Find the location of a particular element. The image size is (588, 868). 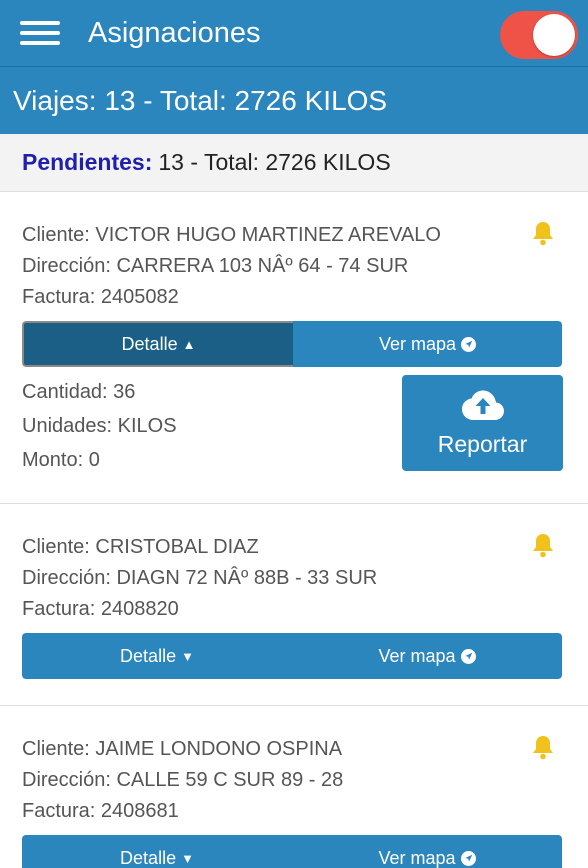

caret-up-icon: ▲ is located at coordinates (189, 344).